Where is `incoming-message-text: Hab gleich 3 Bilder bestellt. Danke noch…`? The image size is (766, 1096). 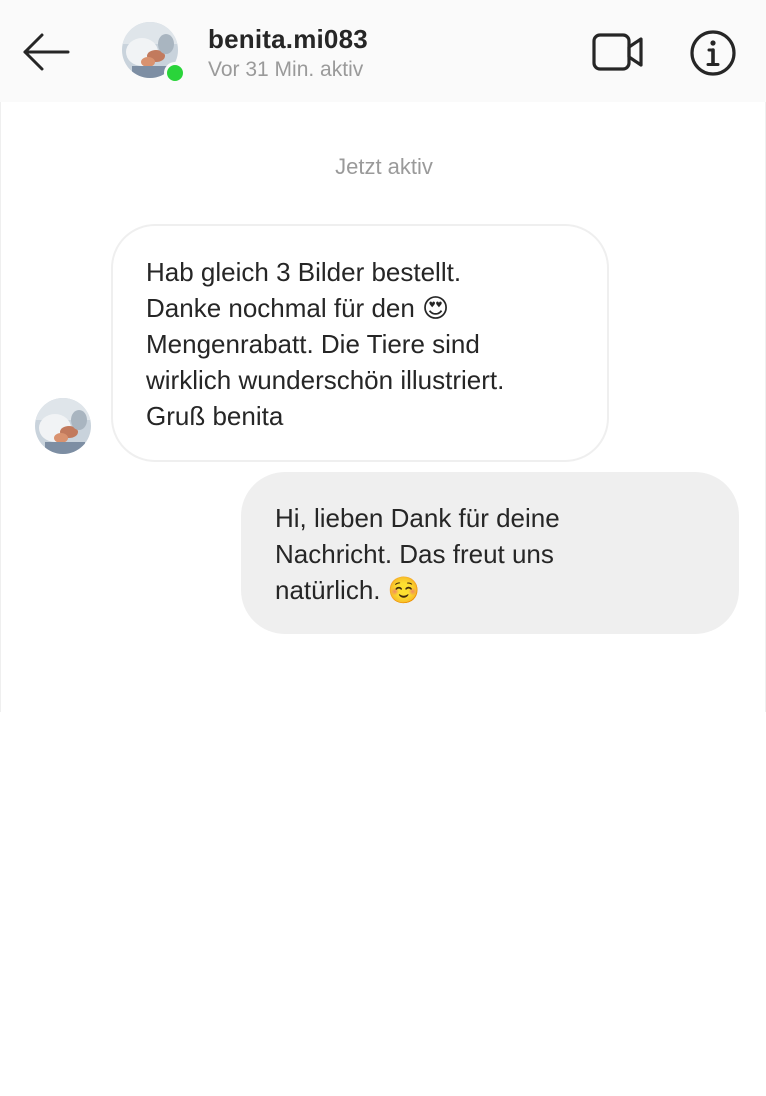 incoming-message-text: Hab gleich 3 Bilder bestellt. Danke noch… is located at coordinates (325, 344).